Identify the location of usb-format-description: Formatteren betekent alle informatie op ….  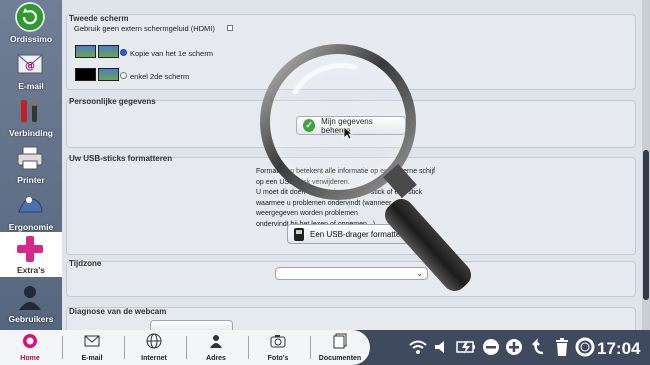
(345, 198).